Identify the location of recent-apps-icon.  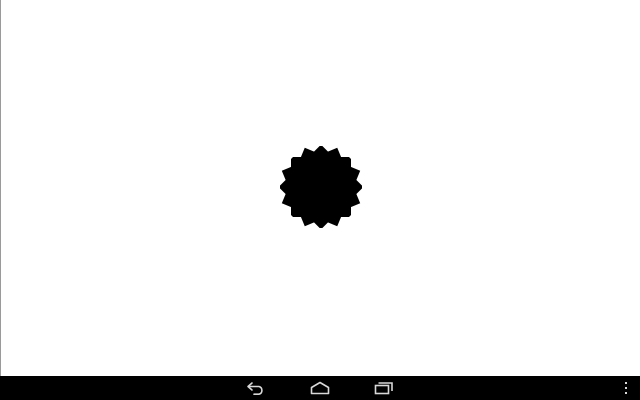
(383, 388).